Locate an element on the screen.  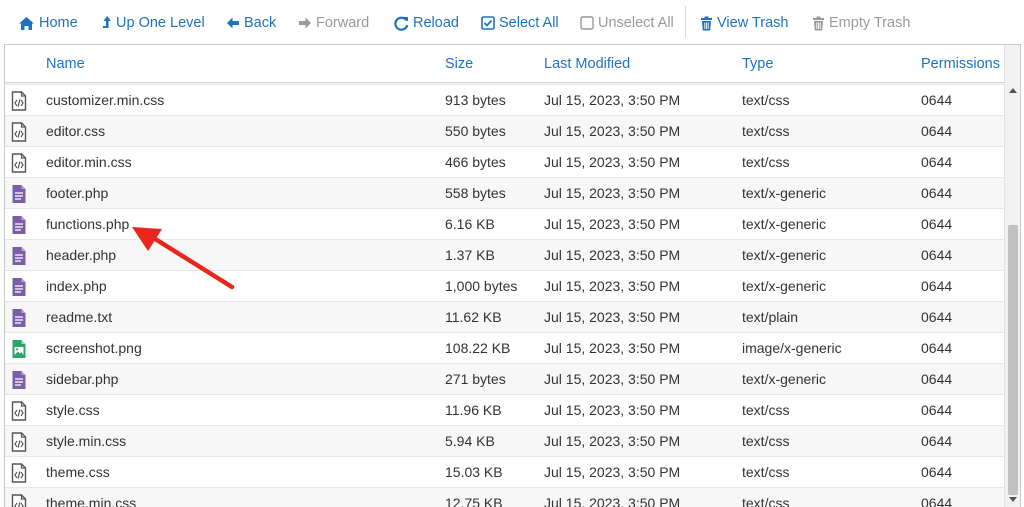
scroll-up-icon is located at coordinates (1012, 90).